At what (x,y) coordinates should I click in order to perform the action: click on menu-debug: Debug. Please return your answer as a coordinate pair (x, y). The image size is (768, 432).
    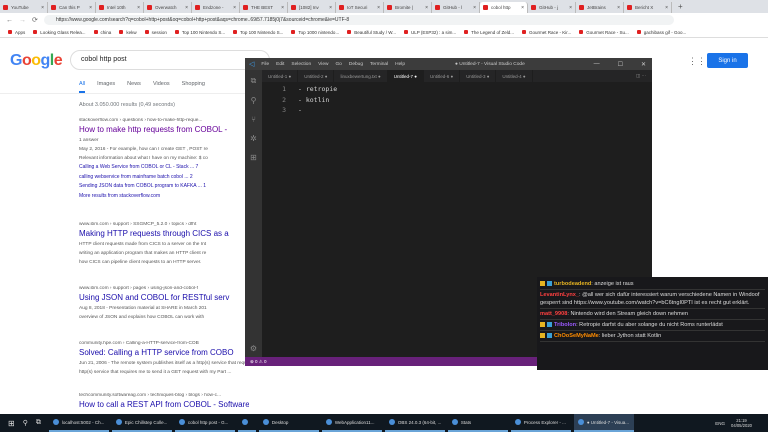
    Looking at the image, I should click on (356, 64).